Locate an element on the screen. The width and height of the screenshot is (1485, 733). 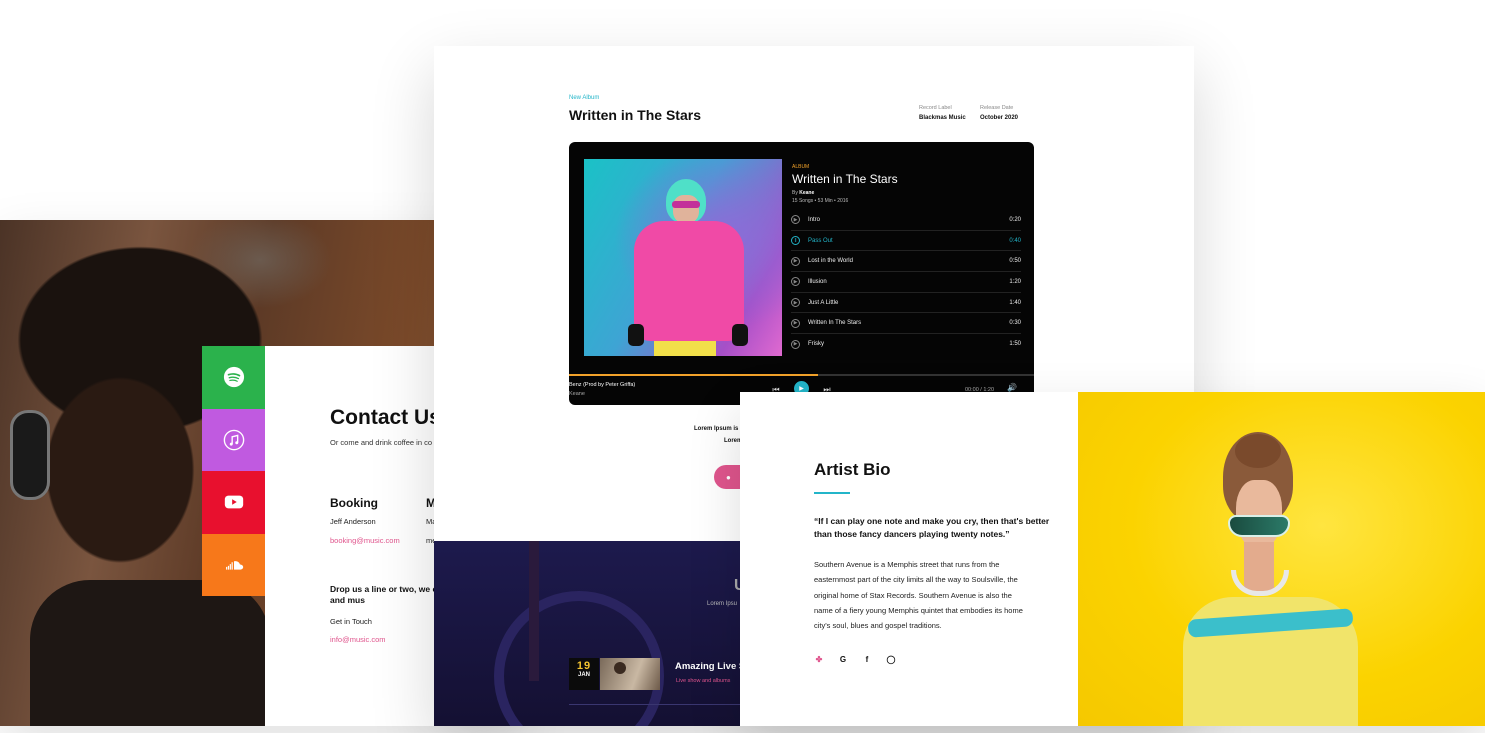
booking-heading: Booking is located at coordinates (354, 503).